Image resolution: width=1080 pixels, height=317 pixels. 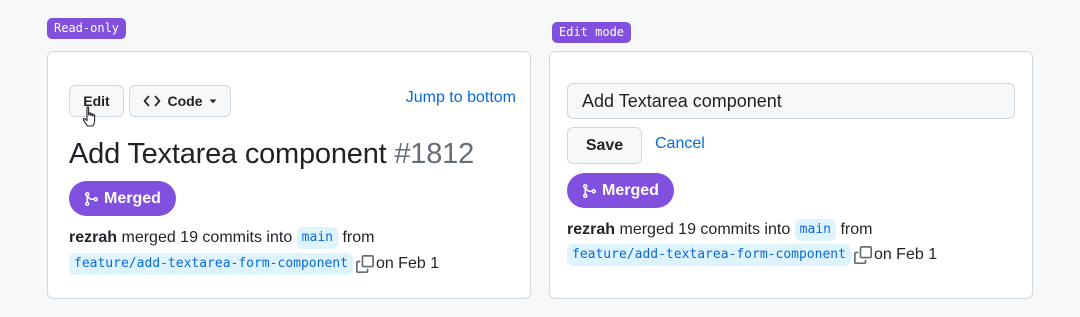 I want to click on pr-number: #1812, so click(x=434, y=154).